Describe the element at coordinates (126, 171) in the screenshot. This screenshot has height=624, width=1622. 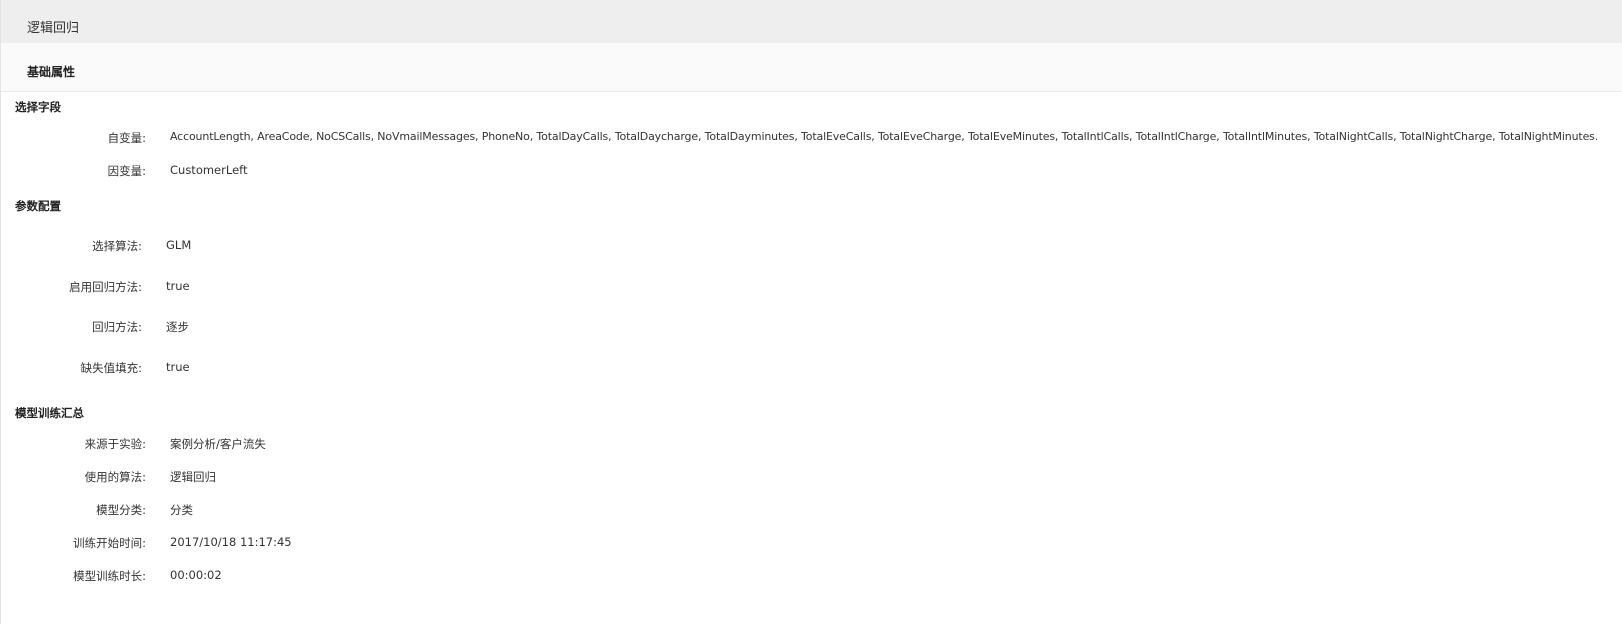
I see `dependent-variable-label: 因变量:` at that location.